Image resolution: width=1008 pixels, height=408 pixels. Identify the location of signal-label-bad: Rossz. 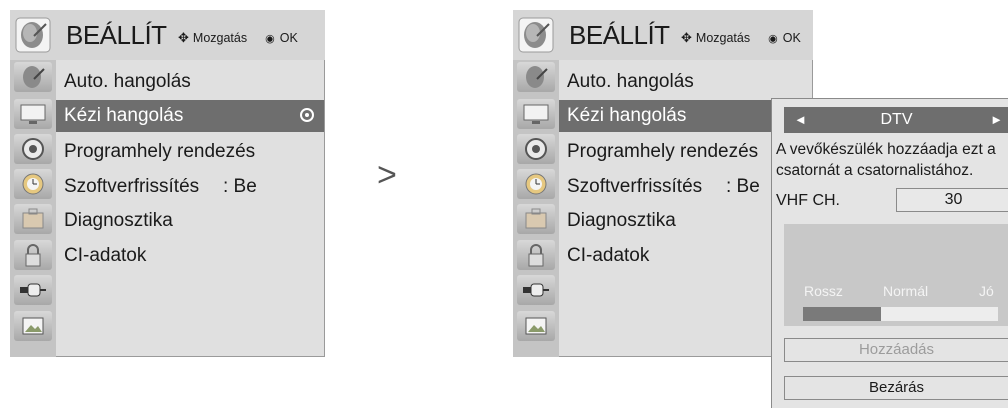
(823, 291).